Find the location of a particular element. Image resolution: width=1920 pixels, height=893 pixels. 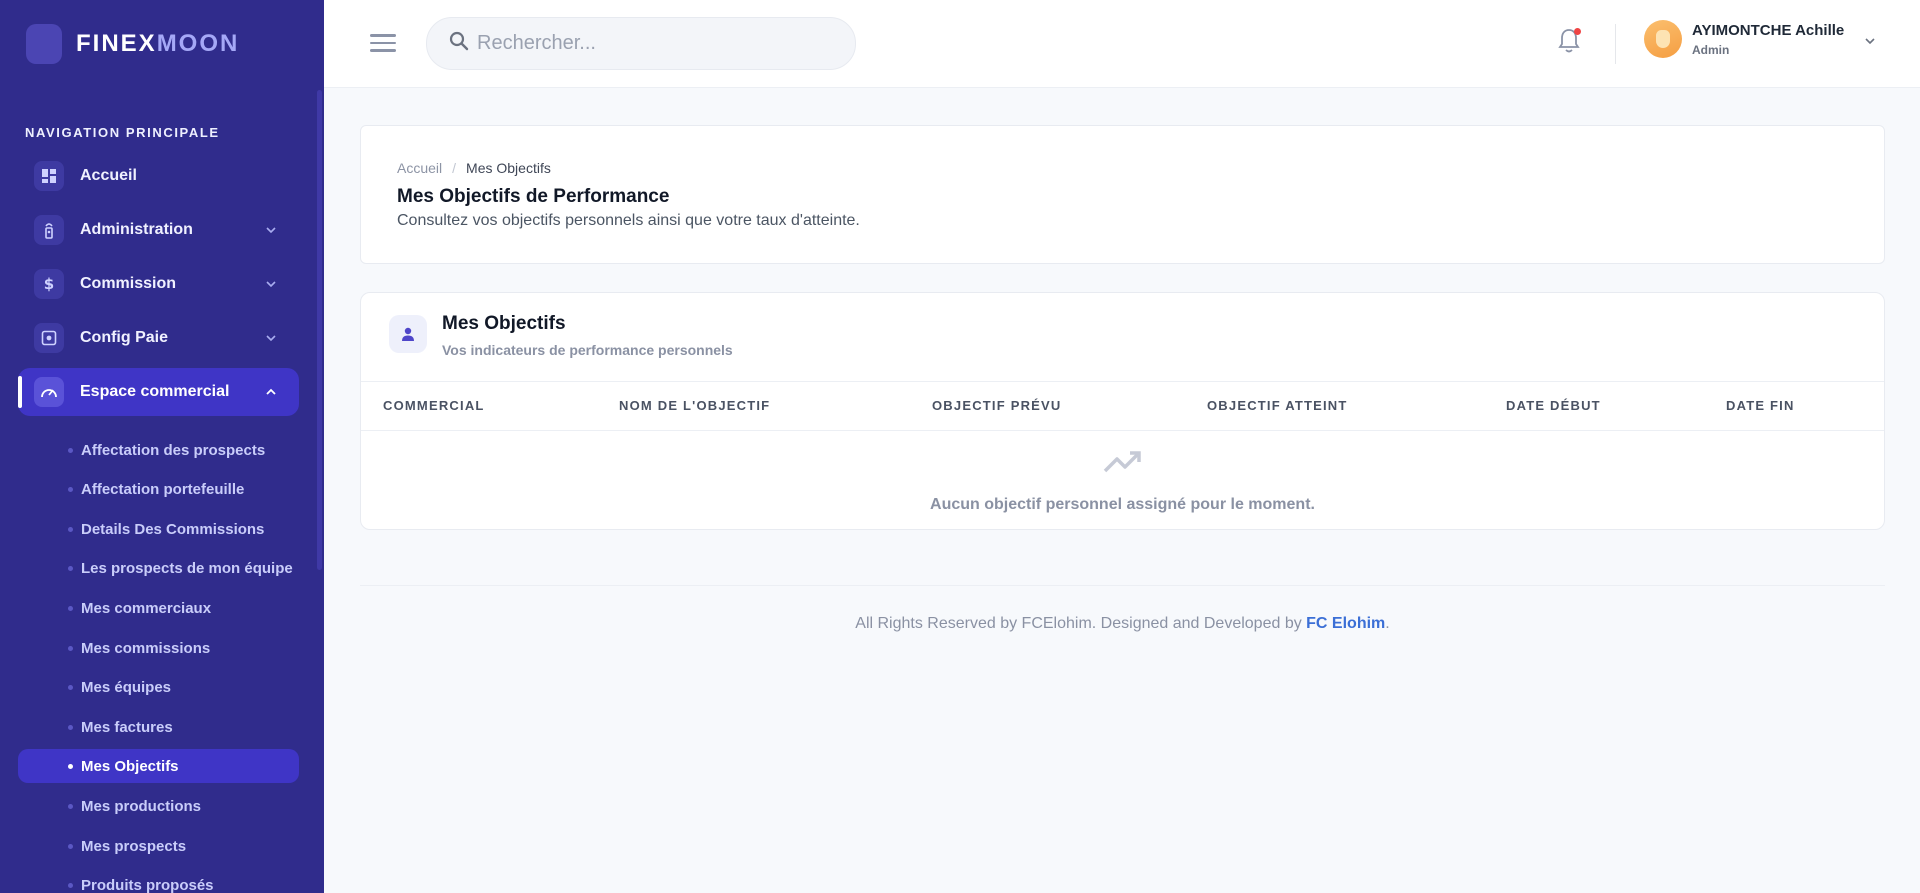

breadcrumb: Accueil / Mes Objectifs is located at coordinates (474, 168).